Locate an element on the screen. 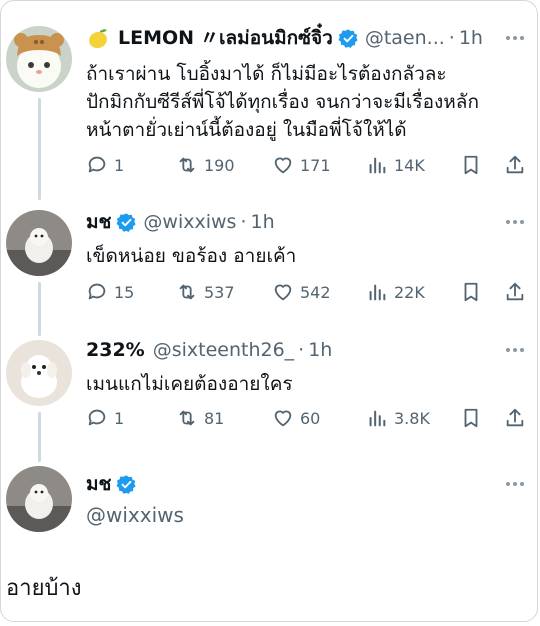  views-button: 14K is located at coordinates (395, 165).